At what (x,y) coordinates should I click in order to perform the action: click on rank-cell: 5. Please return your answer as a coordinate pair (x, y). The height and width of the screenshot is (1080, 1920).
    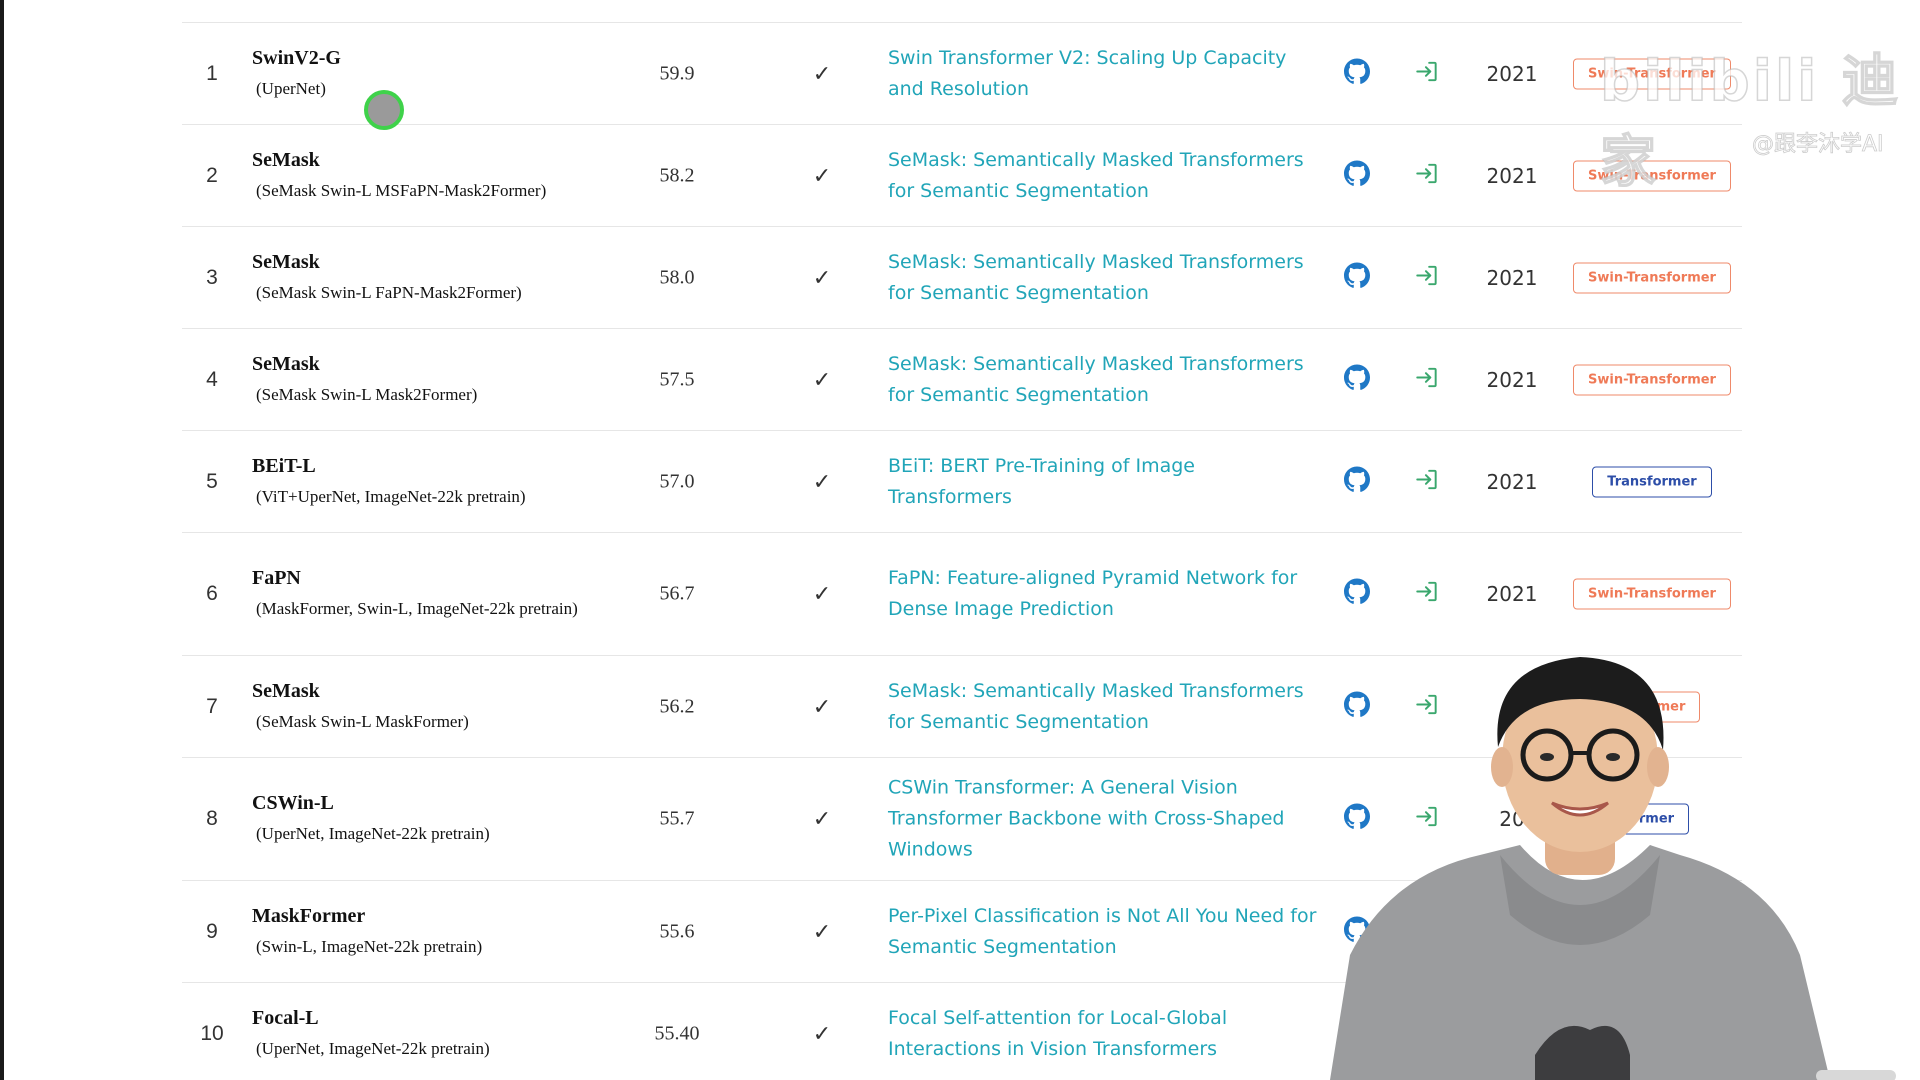
    Looking at the image, I should click on (212, 481).